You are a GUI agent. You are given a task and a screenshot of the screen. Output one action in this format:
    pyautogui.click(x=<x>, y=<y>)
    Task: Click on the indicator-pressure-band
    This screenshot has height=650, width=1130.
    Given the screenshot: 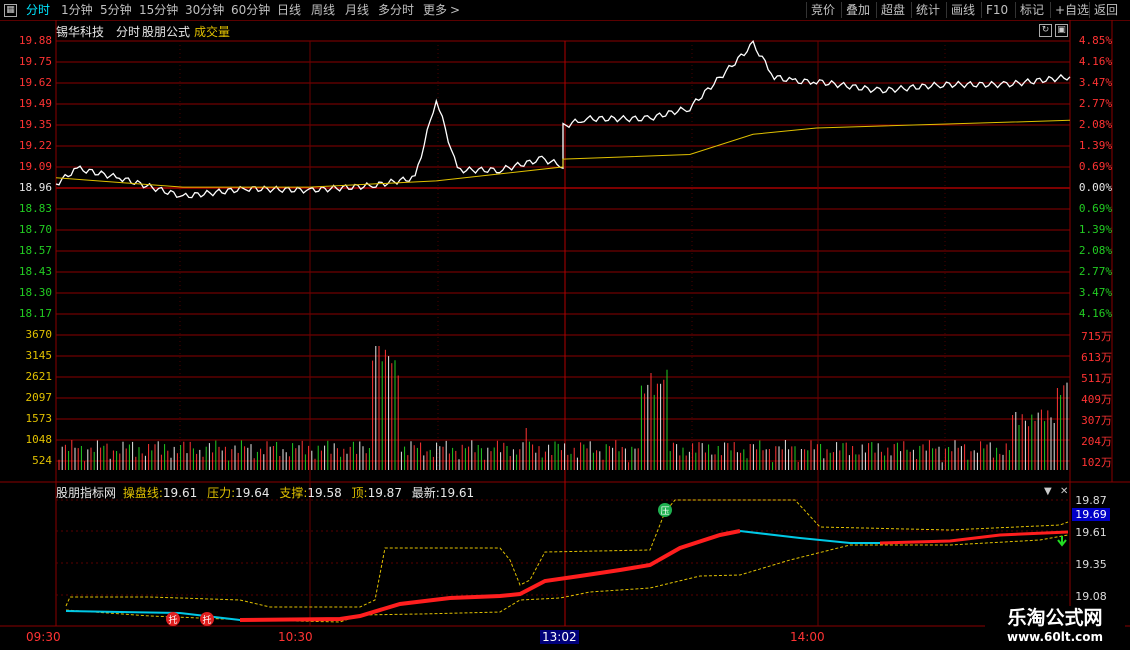 What is the action you would take?
    pyautogui.click(x=567, y=553)
    